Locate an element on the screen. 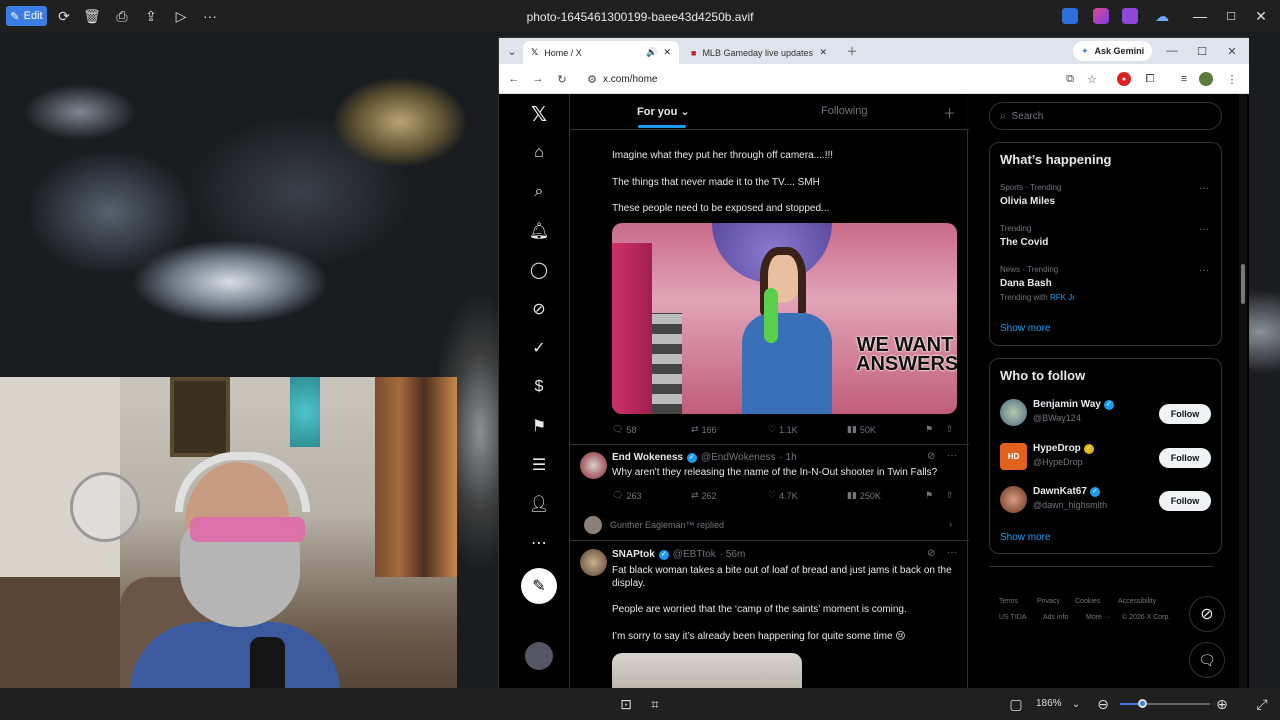 This screenshot has height=720, width=1280. hypedrop-logo-icon: HD is located at coordinates (1013, 456).